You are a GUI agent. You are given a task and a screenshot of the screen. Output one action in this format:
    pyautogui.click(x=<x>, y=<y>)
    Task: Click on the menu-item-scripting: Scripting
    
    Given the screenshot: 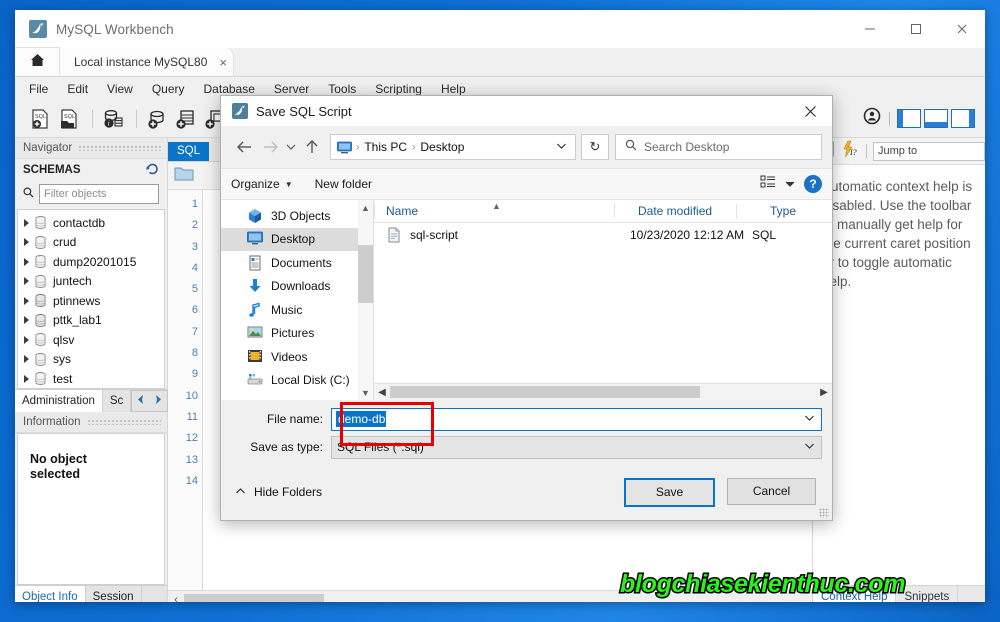 What is the action you would take?
    pyautogui.click(x=398, y=89)
    